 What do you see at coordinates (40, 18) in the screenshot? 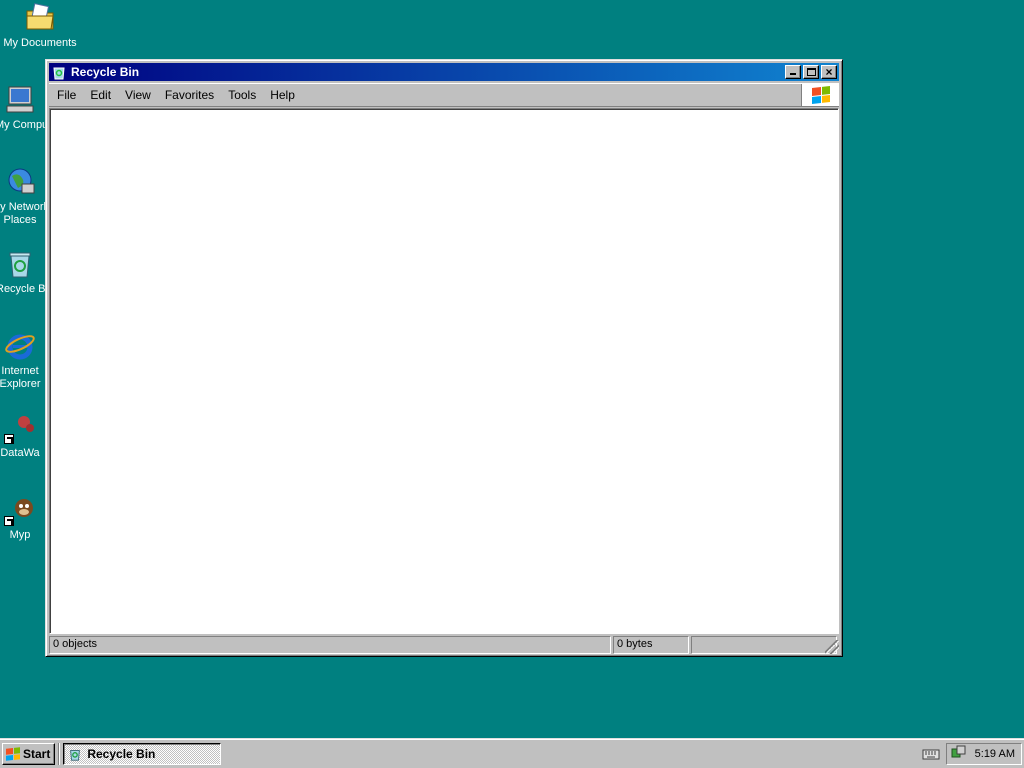
I see `my-documents-icon` at bounding box center [40, 18].